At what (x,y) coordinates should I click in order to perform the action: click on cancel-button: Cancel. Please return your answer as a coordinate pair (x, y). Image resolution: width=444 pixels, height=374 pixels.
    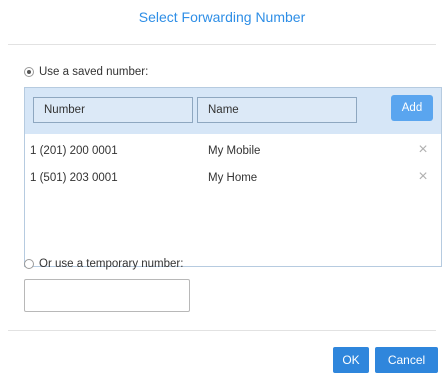
    Looking at the image, I should click on (406, 360).